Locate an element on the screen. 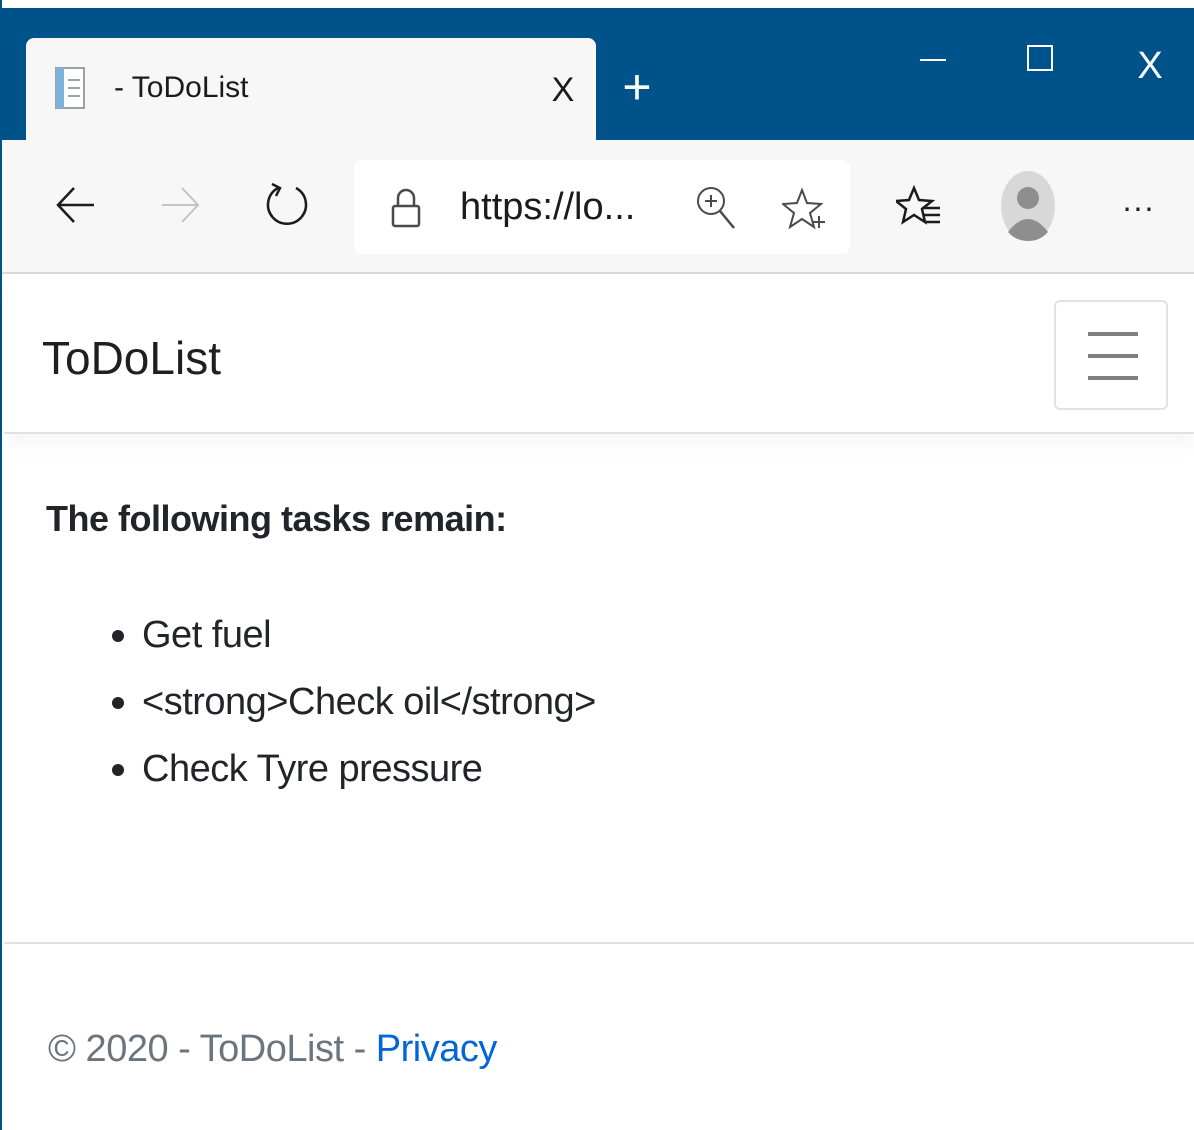 The image size is (1194, 1130). tab-close-button: X is located at coordinates (563, 90).